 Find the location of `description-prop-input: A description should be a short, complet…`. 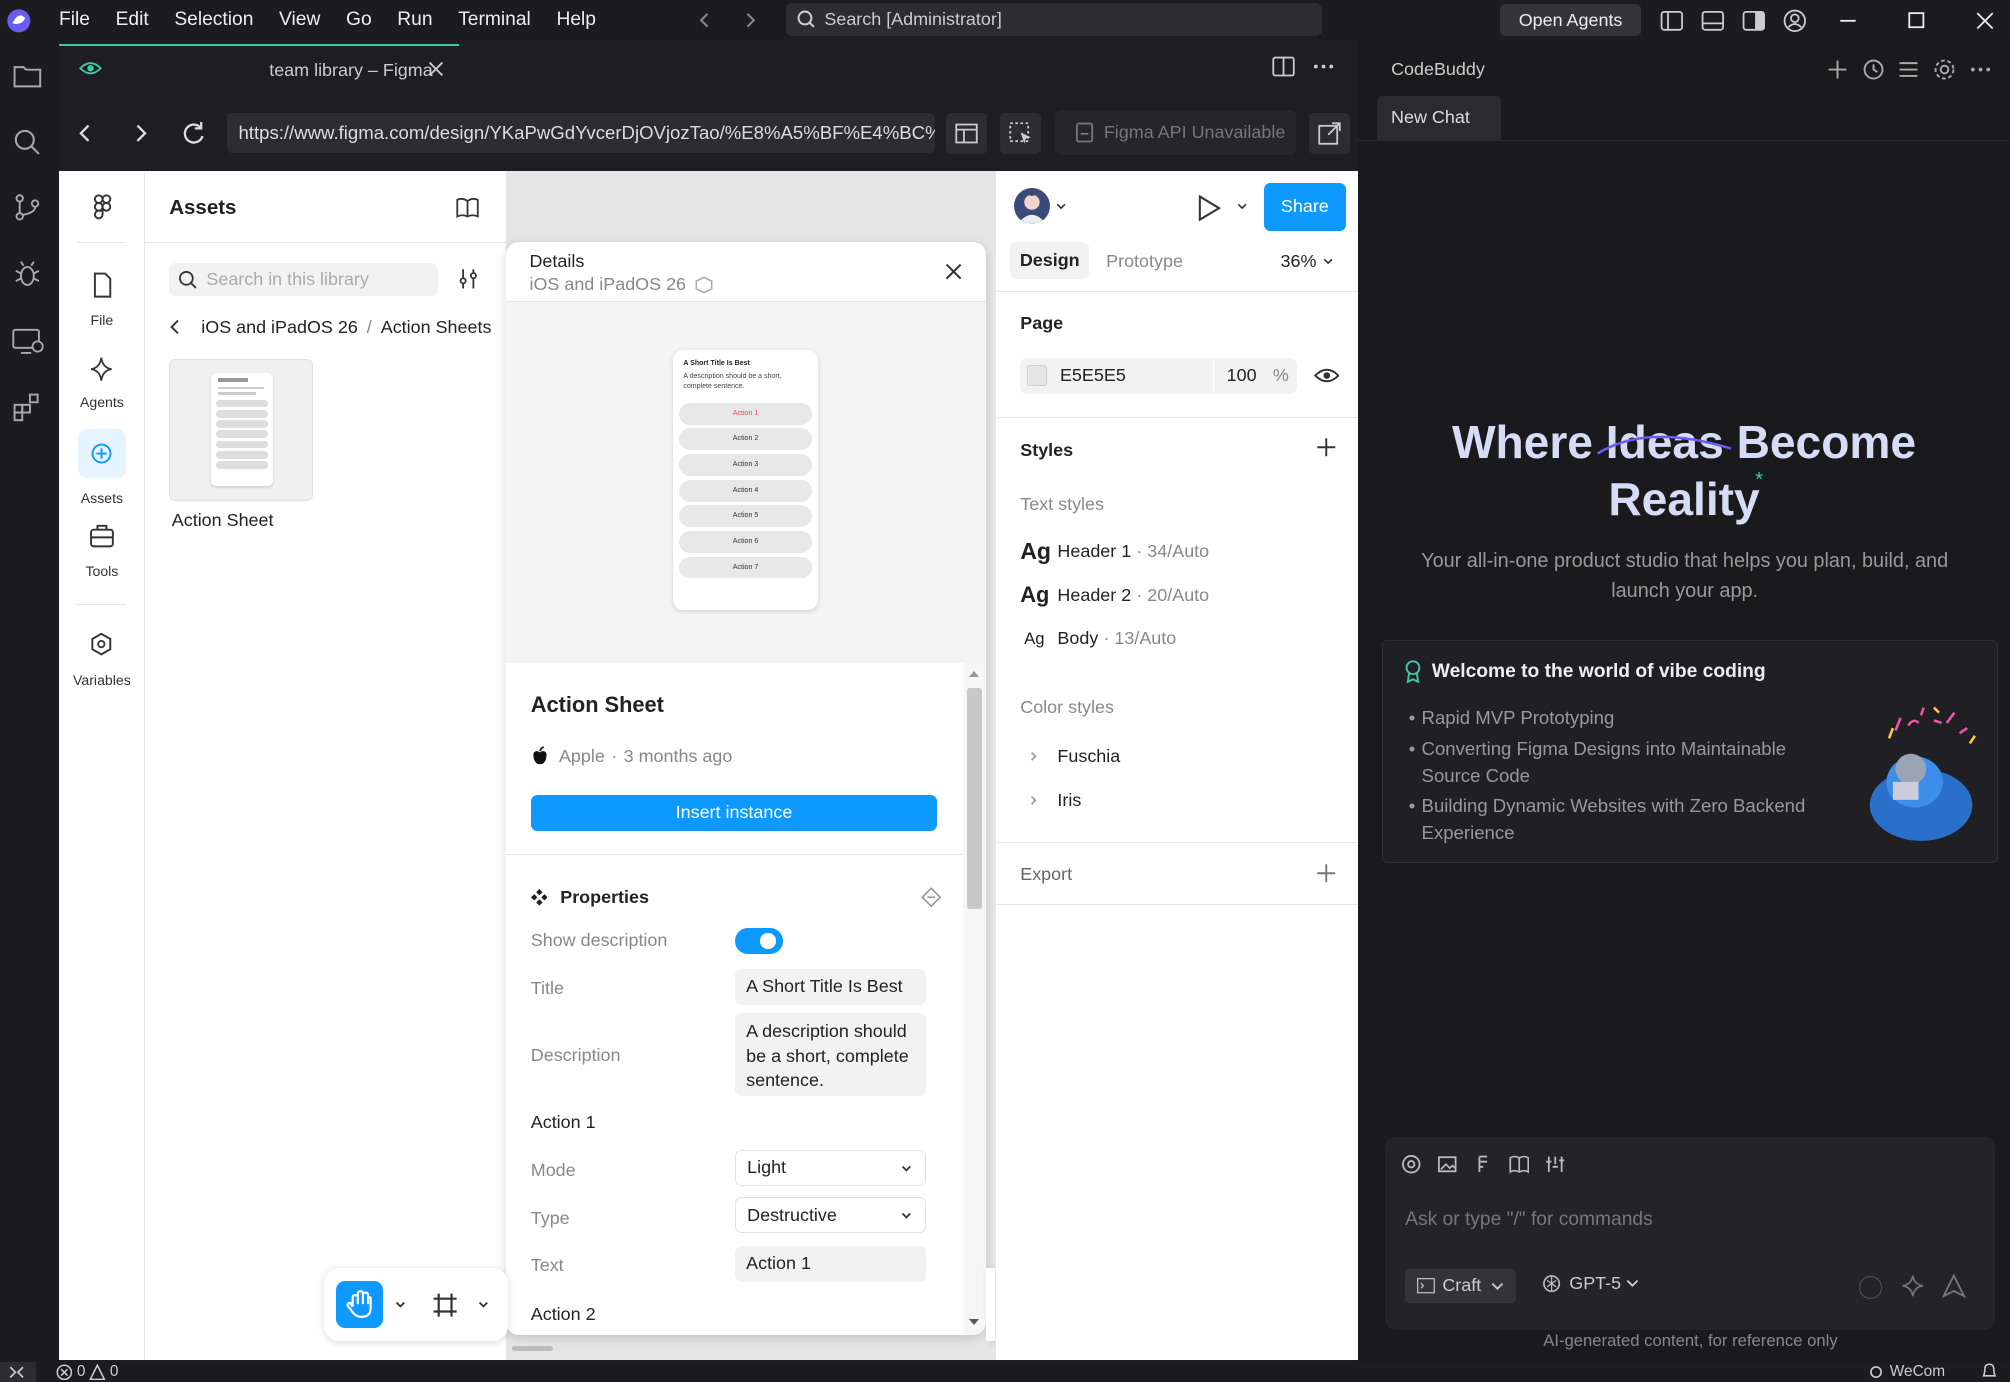

description-prop-input: A description should be a short, complet… is located at coordinates (830, 1054).